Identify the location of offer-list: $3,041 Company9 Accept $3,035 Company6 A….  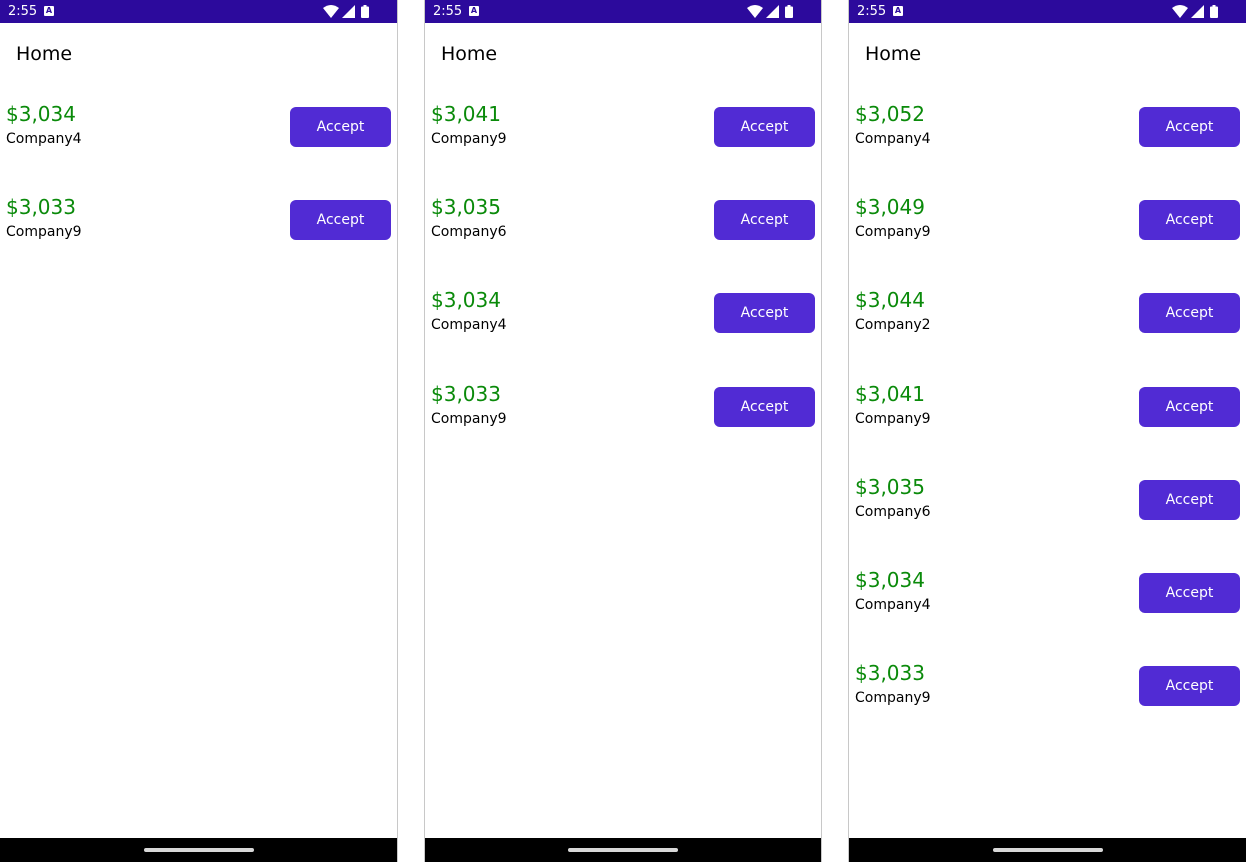
(623, 279).